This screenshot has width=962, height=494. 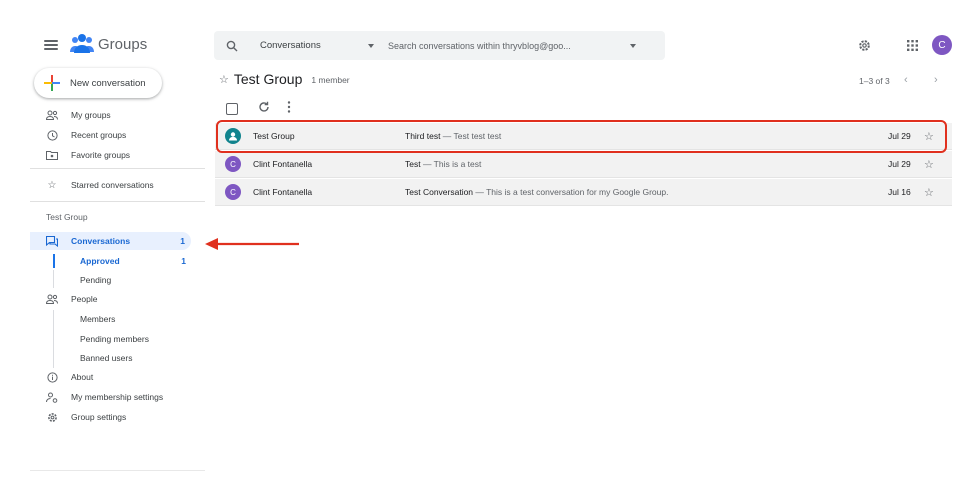 I want to click on new-conversation-button: New conversation, so click(x=98, y=83).